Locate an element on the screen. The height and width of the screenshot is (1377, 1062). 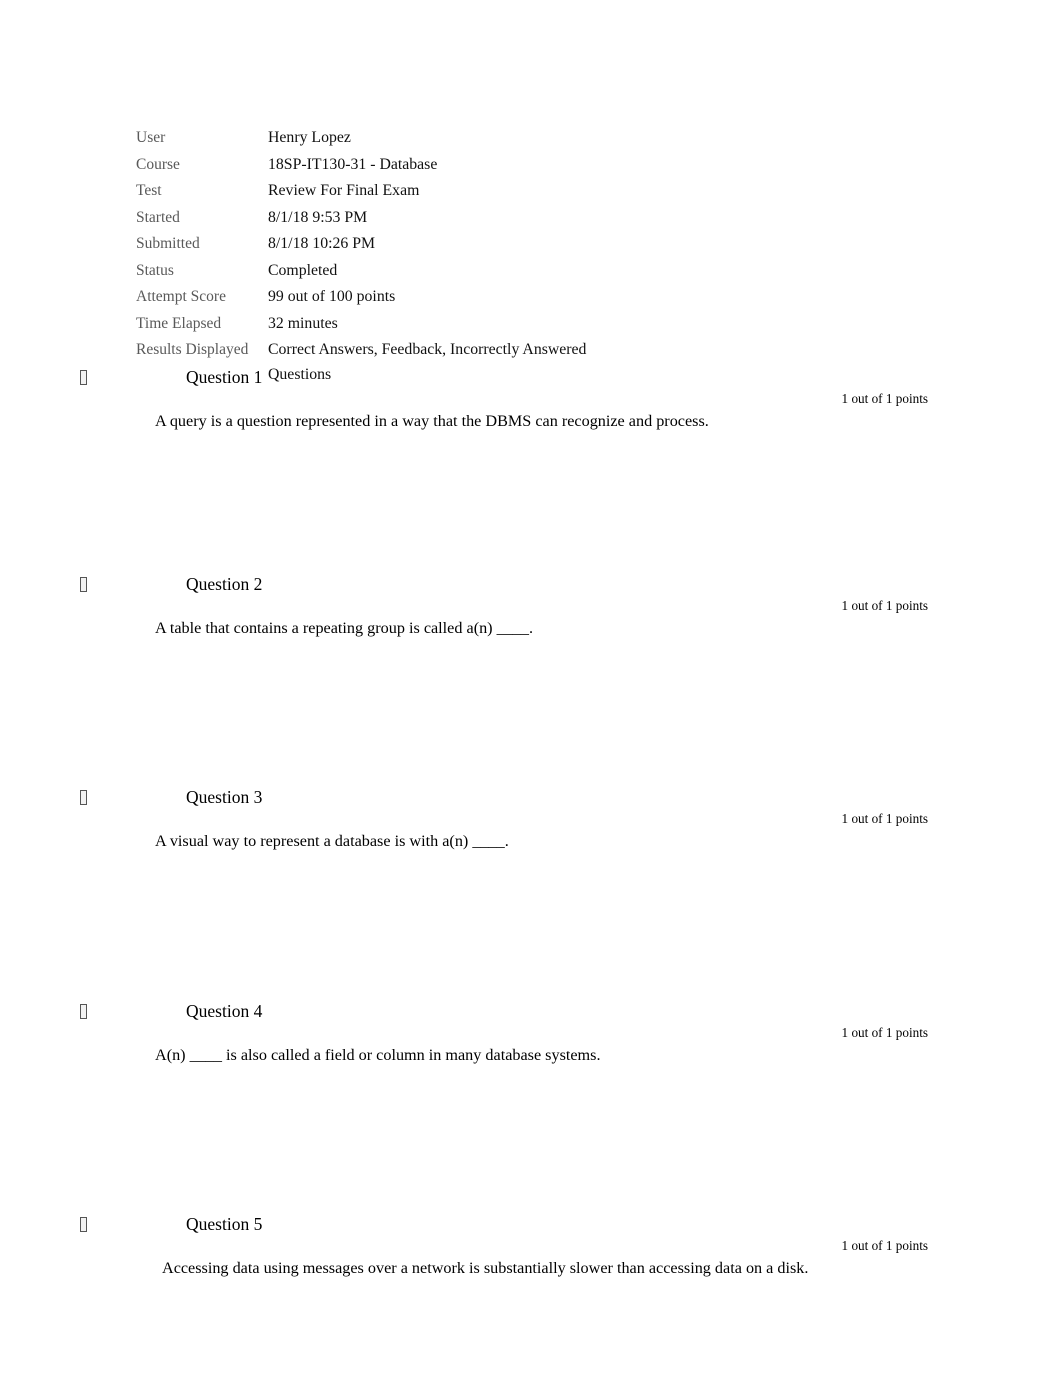
question-title: Question 4 is located at coordinates (224, 1011).